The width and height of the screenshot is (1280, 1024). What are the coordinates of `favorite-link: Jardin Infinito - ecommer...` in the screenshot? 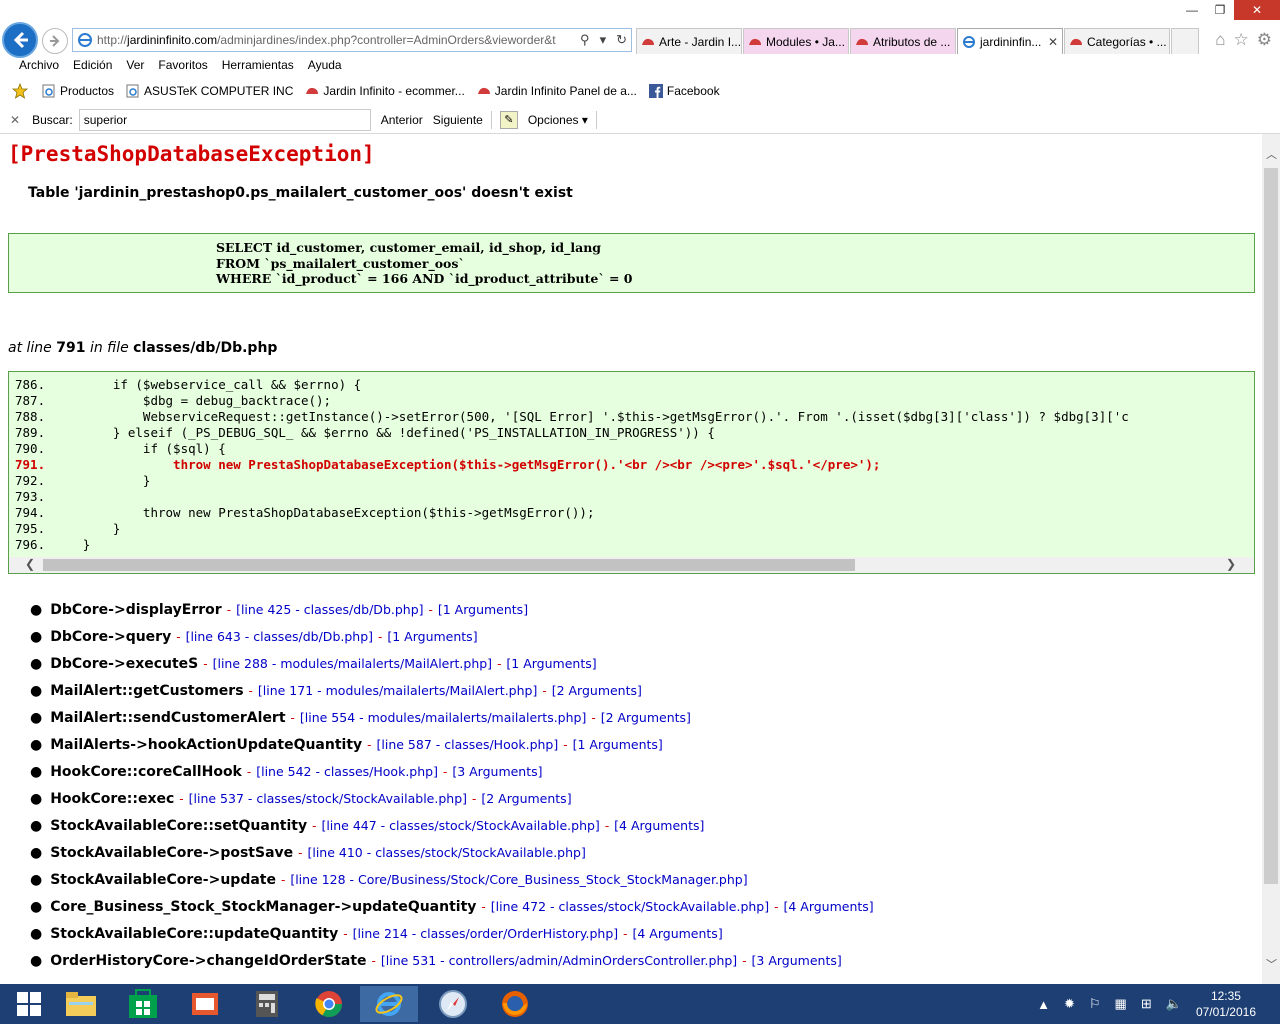 It's located at (385, 91).